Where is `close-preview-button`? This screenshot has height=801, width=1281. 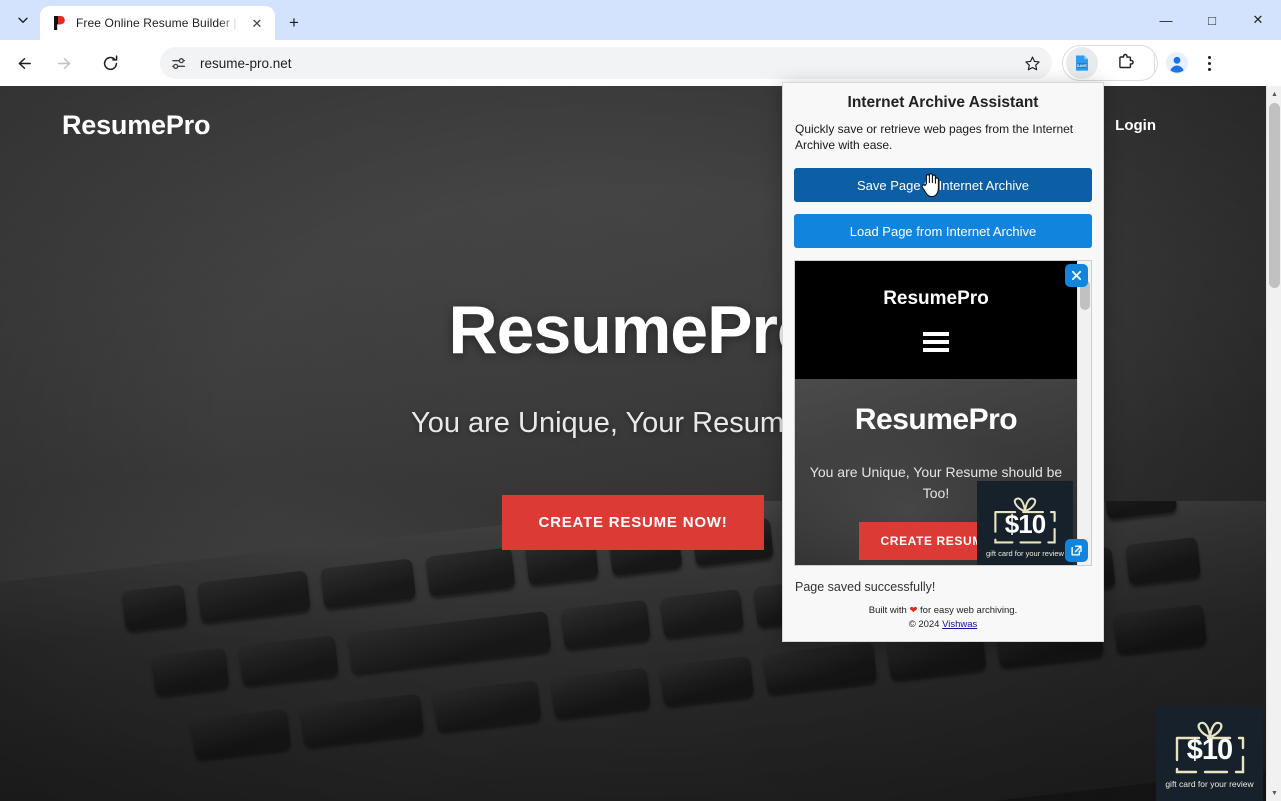 close-preview-button is located at coordinates (1076, 276).